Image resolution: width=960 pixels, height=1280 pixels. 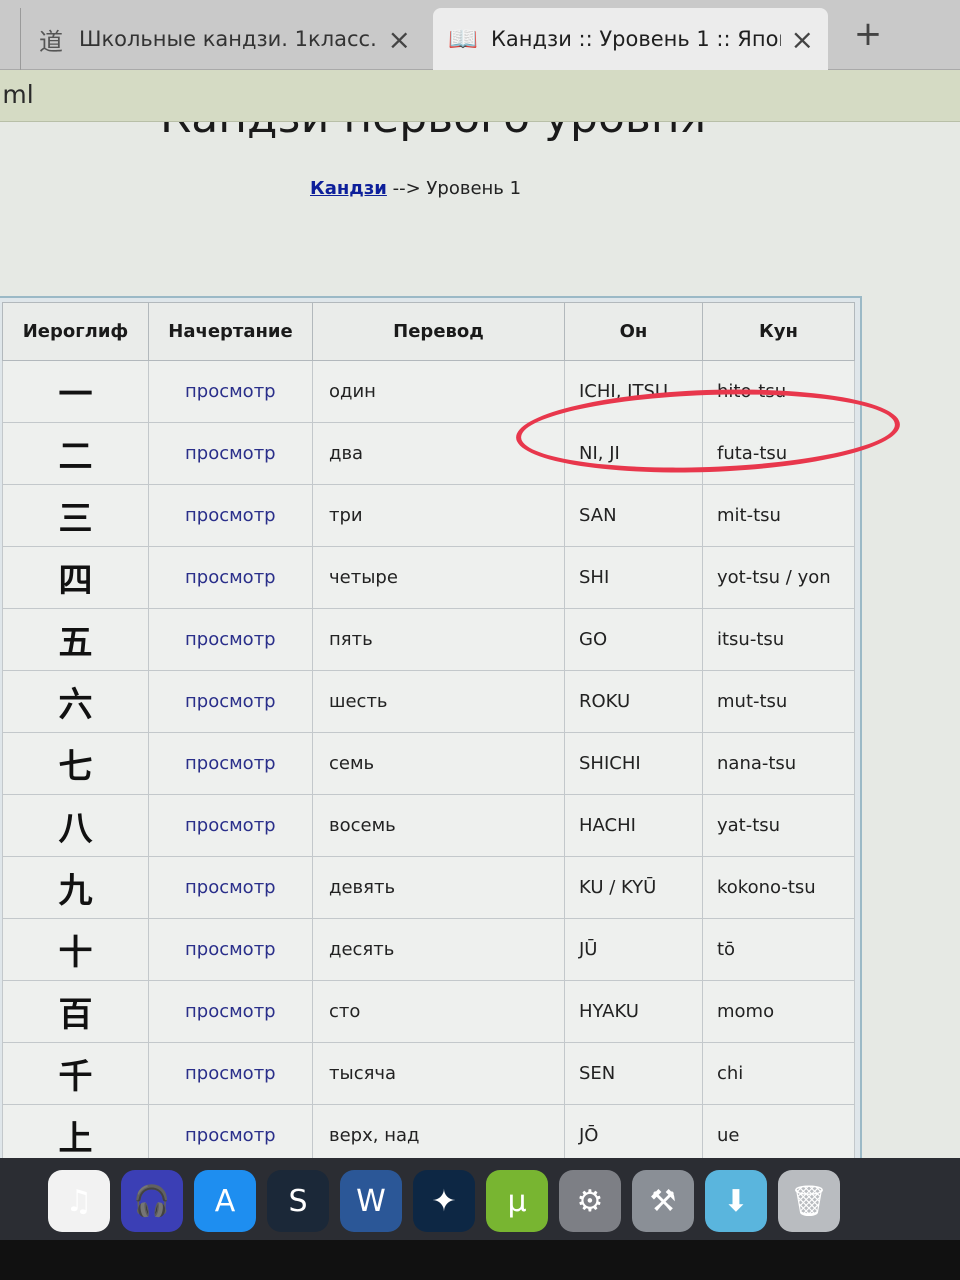 I want to click on address-text: :ml, so click(x=17, y=94).